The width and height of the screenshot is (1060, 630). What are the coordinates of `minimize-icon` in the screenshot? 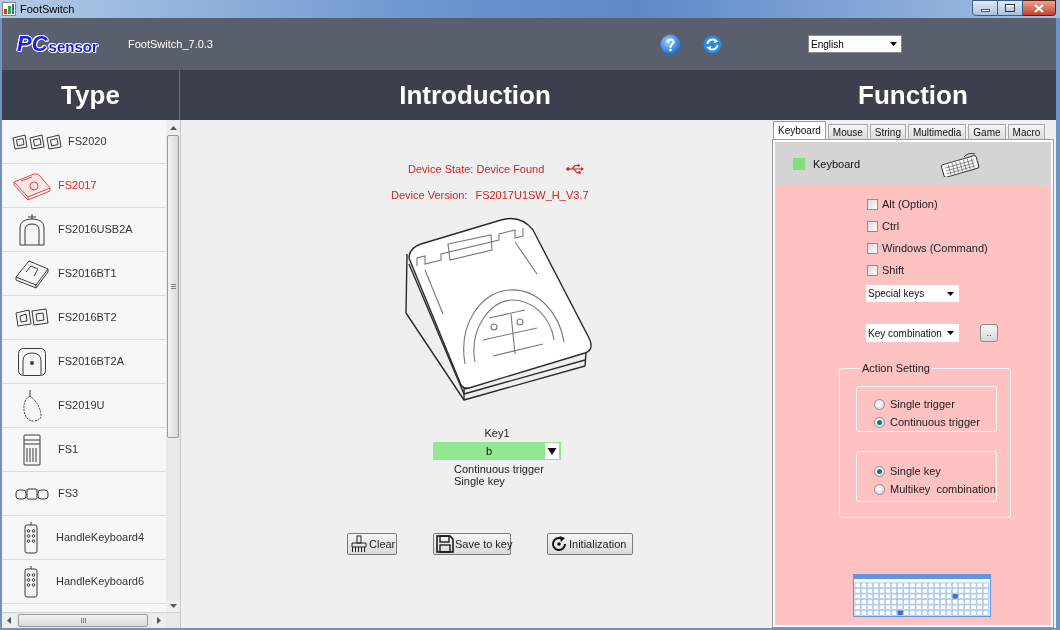 It's located at (985, 10).